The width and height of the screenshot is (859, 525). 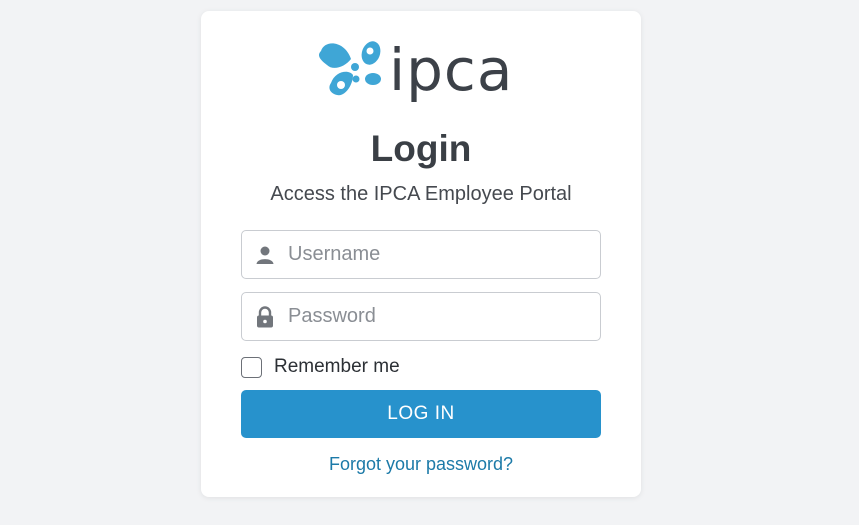 What do you see at coordinates (438, 254) in the screenshot?
I see `username-input` at bounding box center [438, 254].